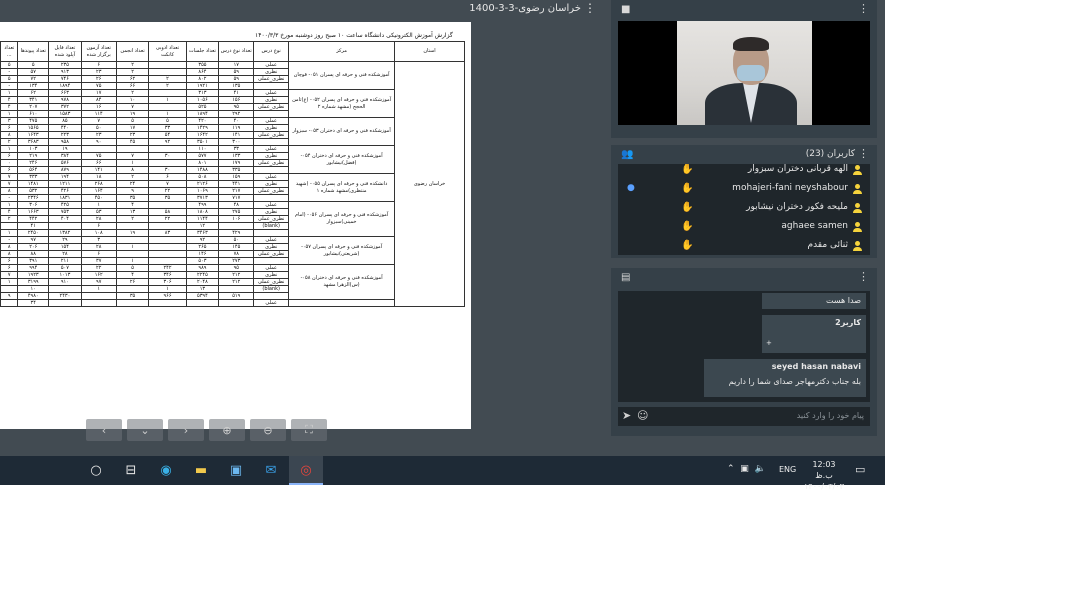 The image size is (1080, 607). What do you see at coordinates (857, 189) in the screenshot?
I see `user-icon` at bounding box center [857, 189].